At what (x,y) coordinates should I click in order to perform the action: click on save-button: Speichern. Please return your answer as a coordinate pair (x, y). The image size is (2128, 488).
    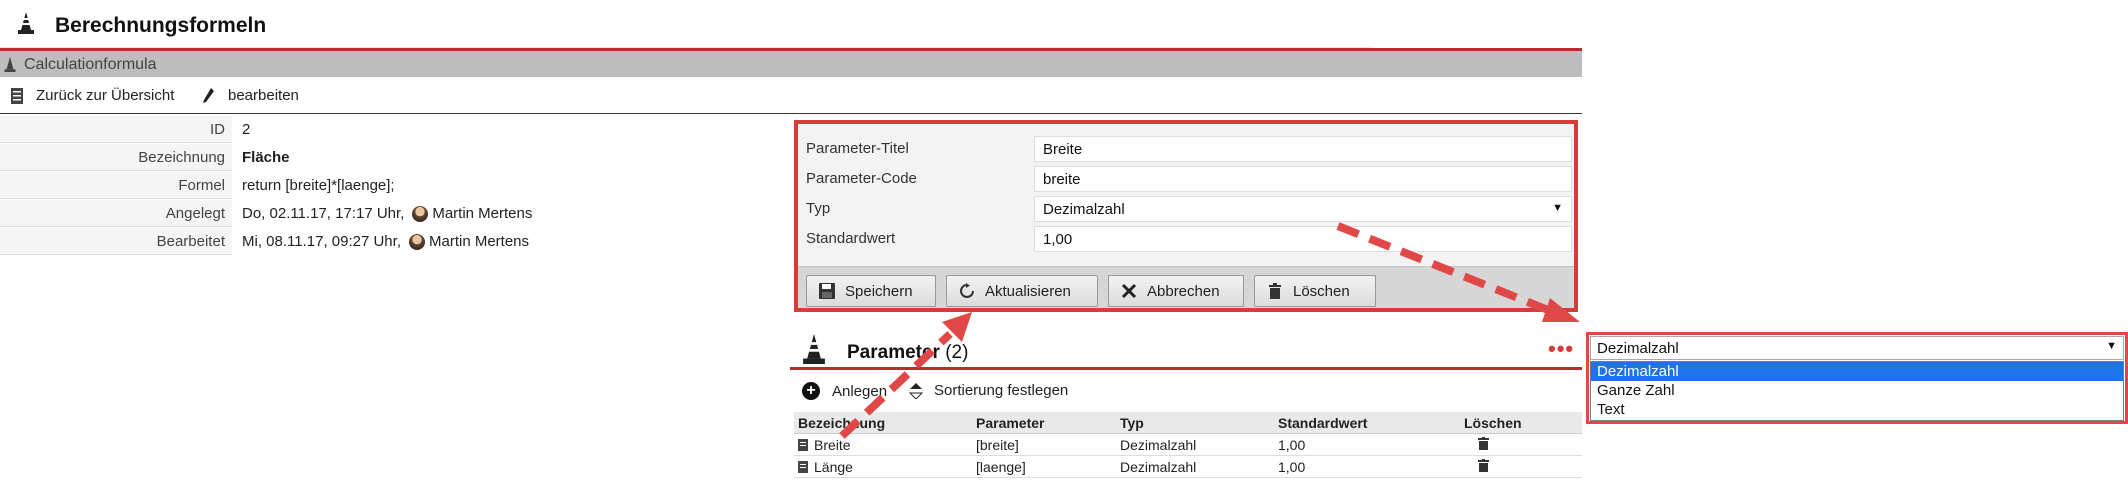
    Looking at the image, I should click on (871, 291).